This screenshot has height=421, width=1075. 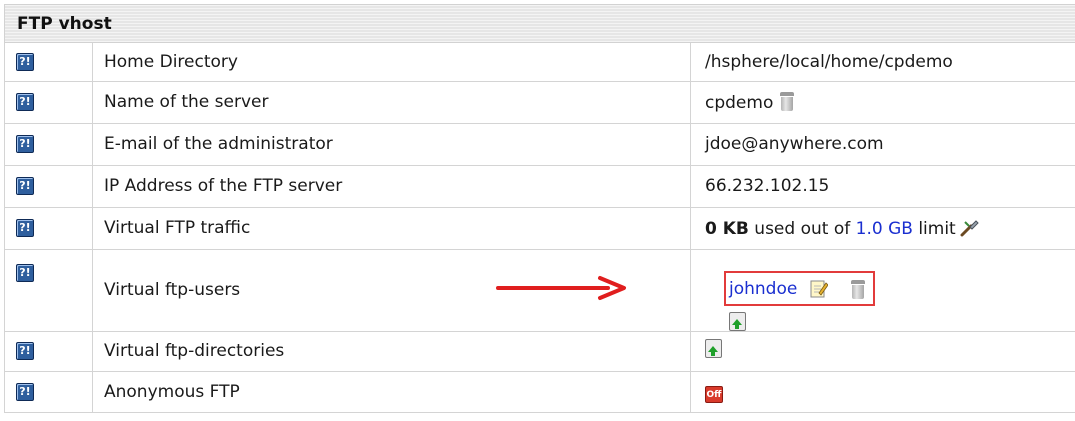 What do you see at coordinates (819, 289) in the screenshot?
I see `edit-icon` at bounding box center [819, 289].